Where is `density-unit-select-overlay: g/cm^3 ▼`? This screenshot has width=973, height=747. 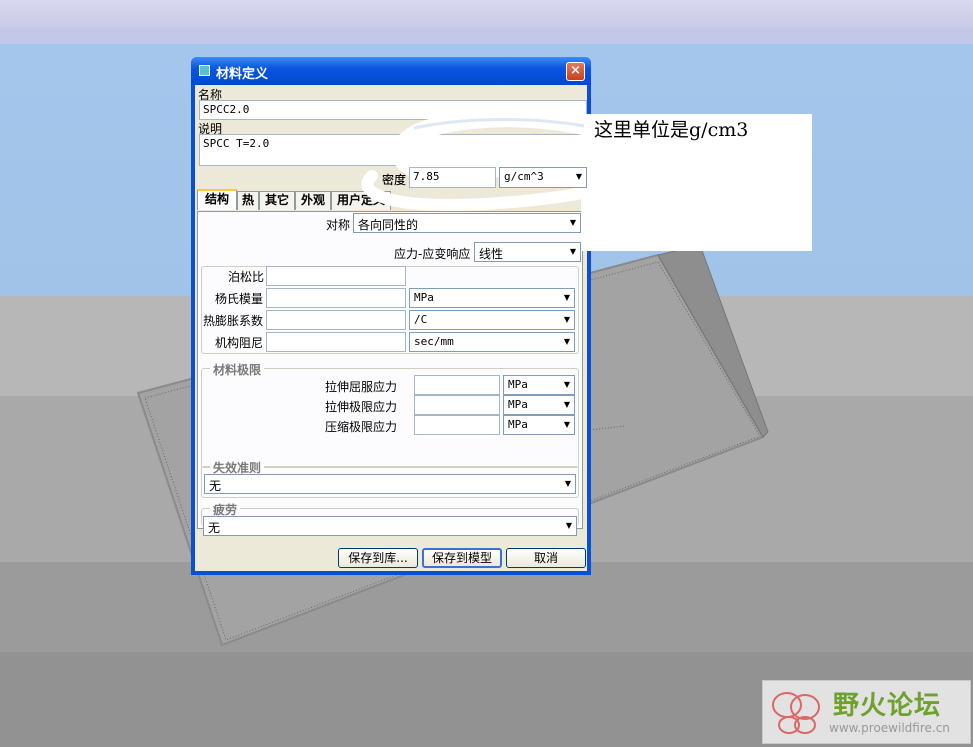
density-unit-select-overlay: g/cm^3 ▼ is located at coordinates (543, 177).